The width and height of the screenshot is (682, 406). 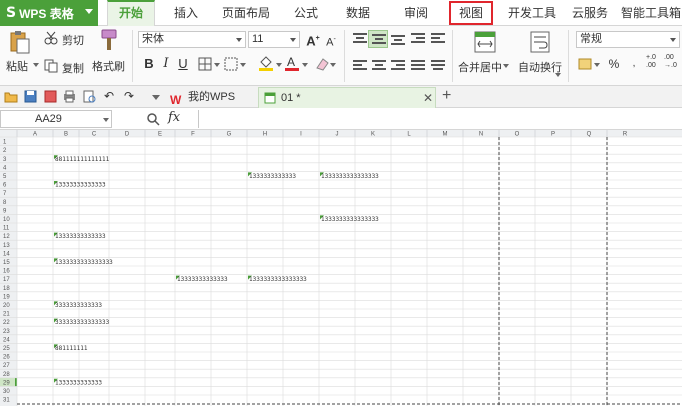 What do you see at coordinates (278, 279) in the screenshot?
I see `cell-h17: 1333333333333333` at bounding box center [278, 279].